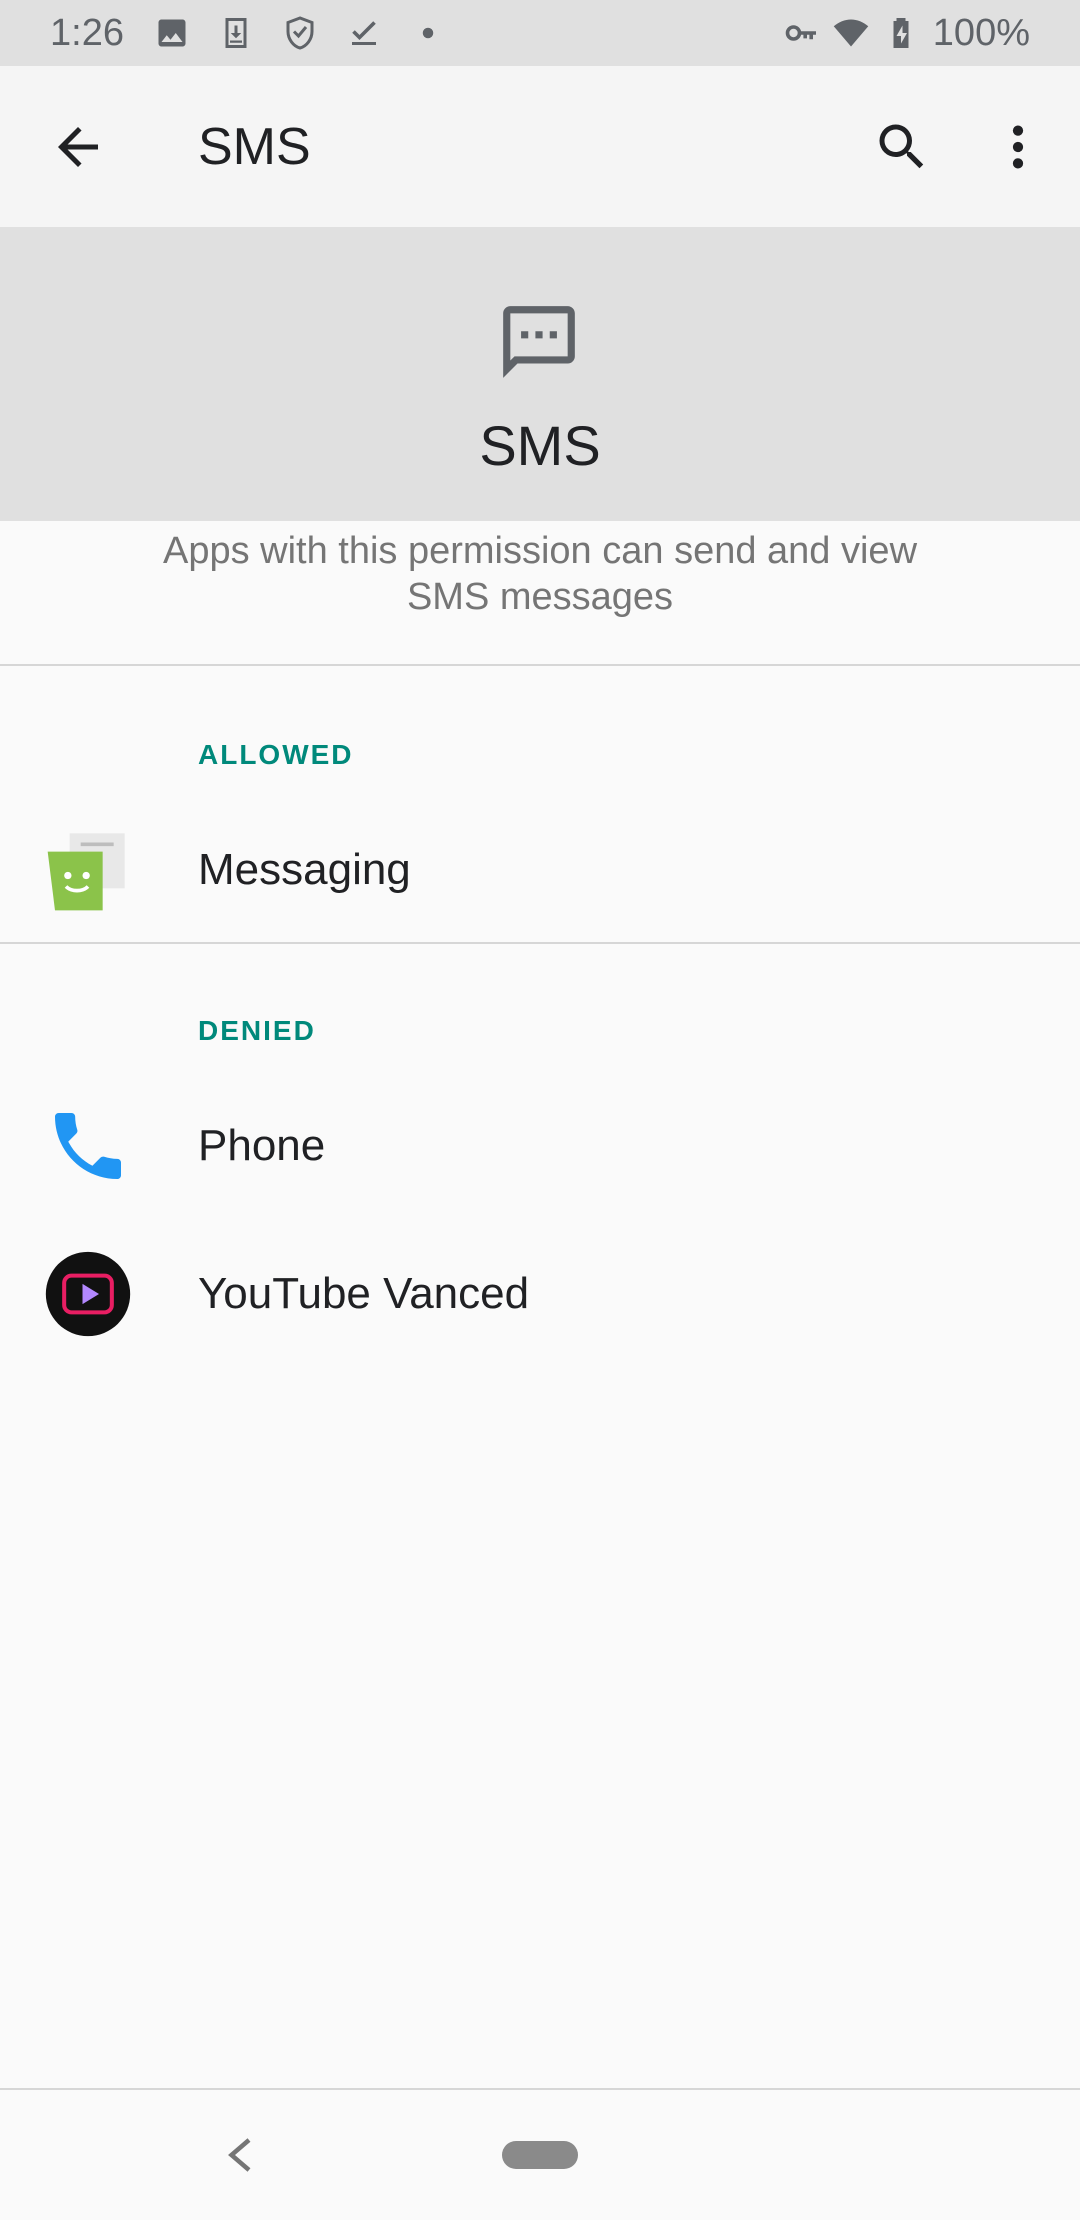 The image size is (1080, 2220). Describe the element at coordinates (262, 1145) in the screenshot. I see `app-name: Phone` at that location.